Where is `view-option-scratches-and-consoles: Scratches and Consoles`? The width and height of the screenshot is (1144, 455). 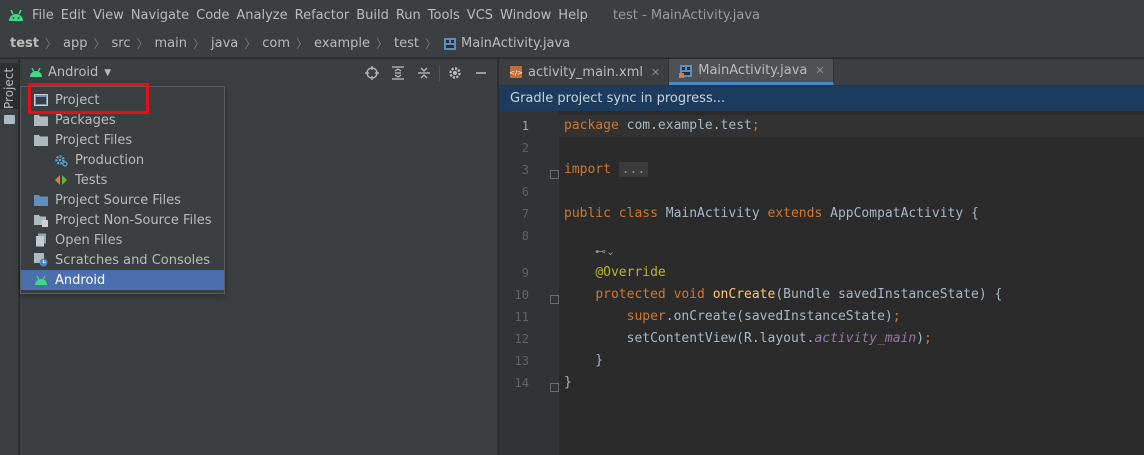
view-option-scratches-and-consoles: Scratches and Consoles is located at coordinates (122, 260).